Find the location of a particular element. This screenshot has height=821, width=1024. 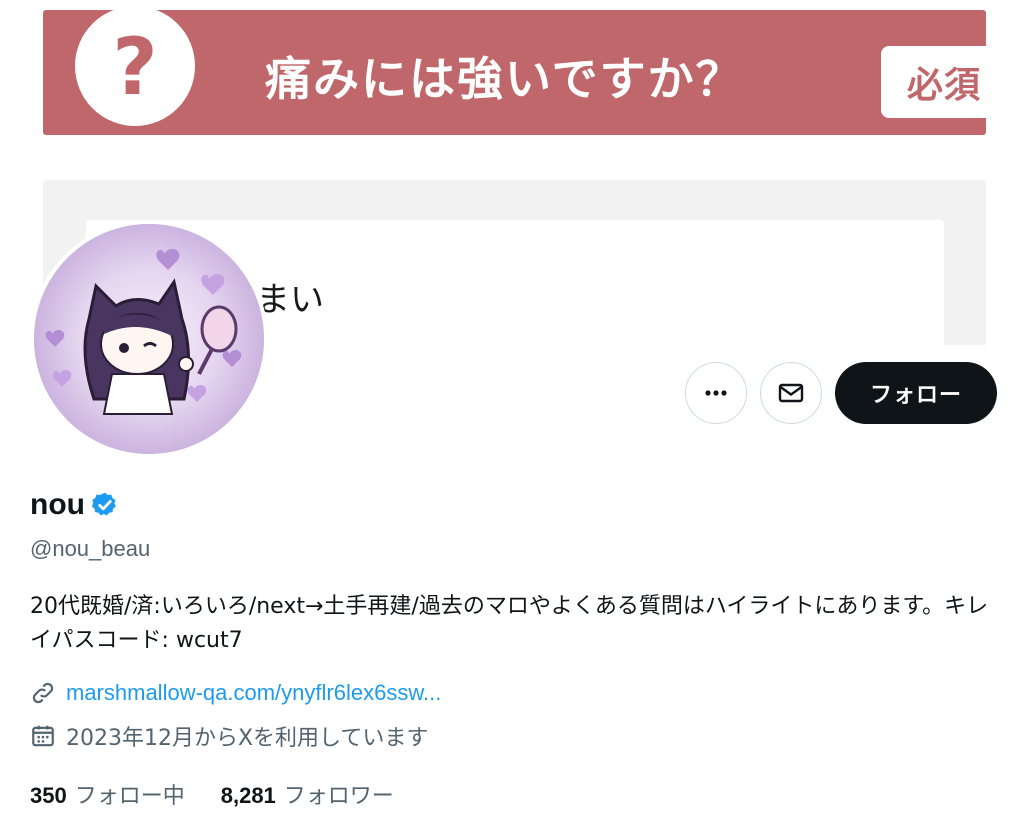

followers-count: 8,281 is located at coordinates (248, 795).